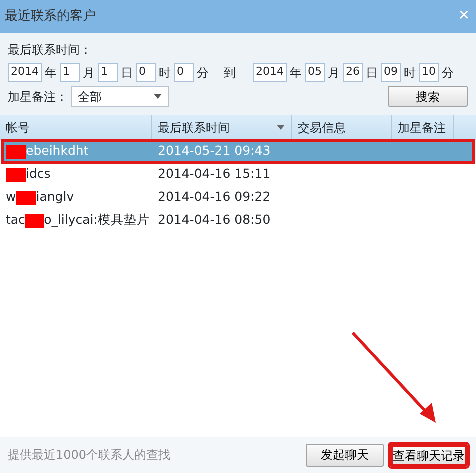 The width and height of the screenshot is (476, 473). What do you see at coordinates (345, 455) in the screenshot?
I see `footer-button: 发起聊天` at bounding box center [345, 455].